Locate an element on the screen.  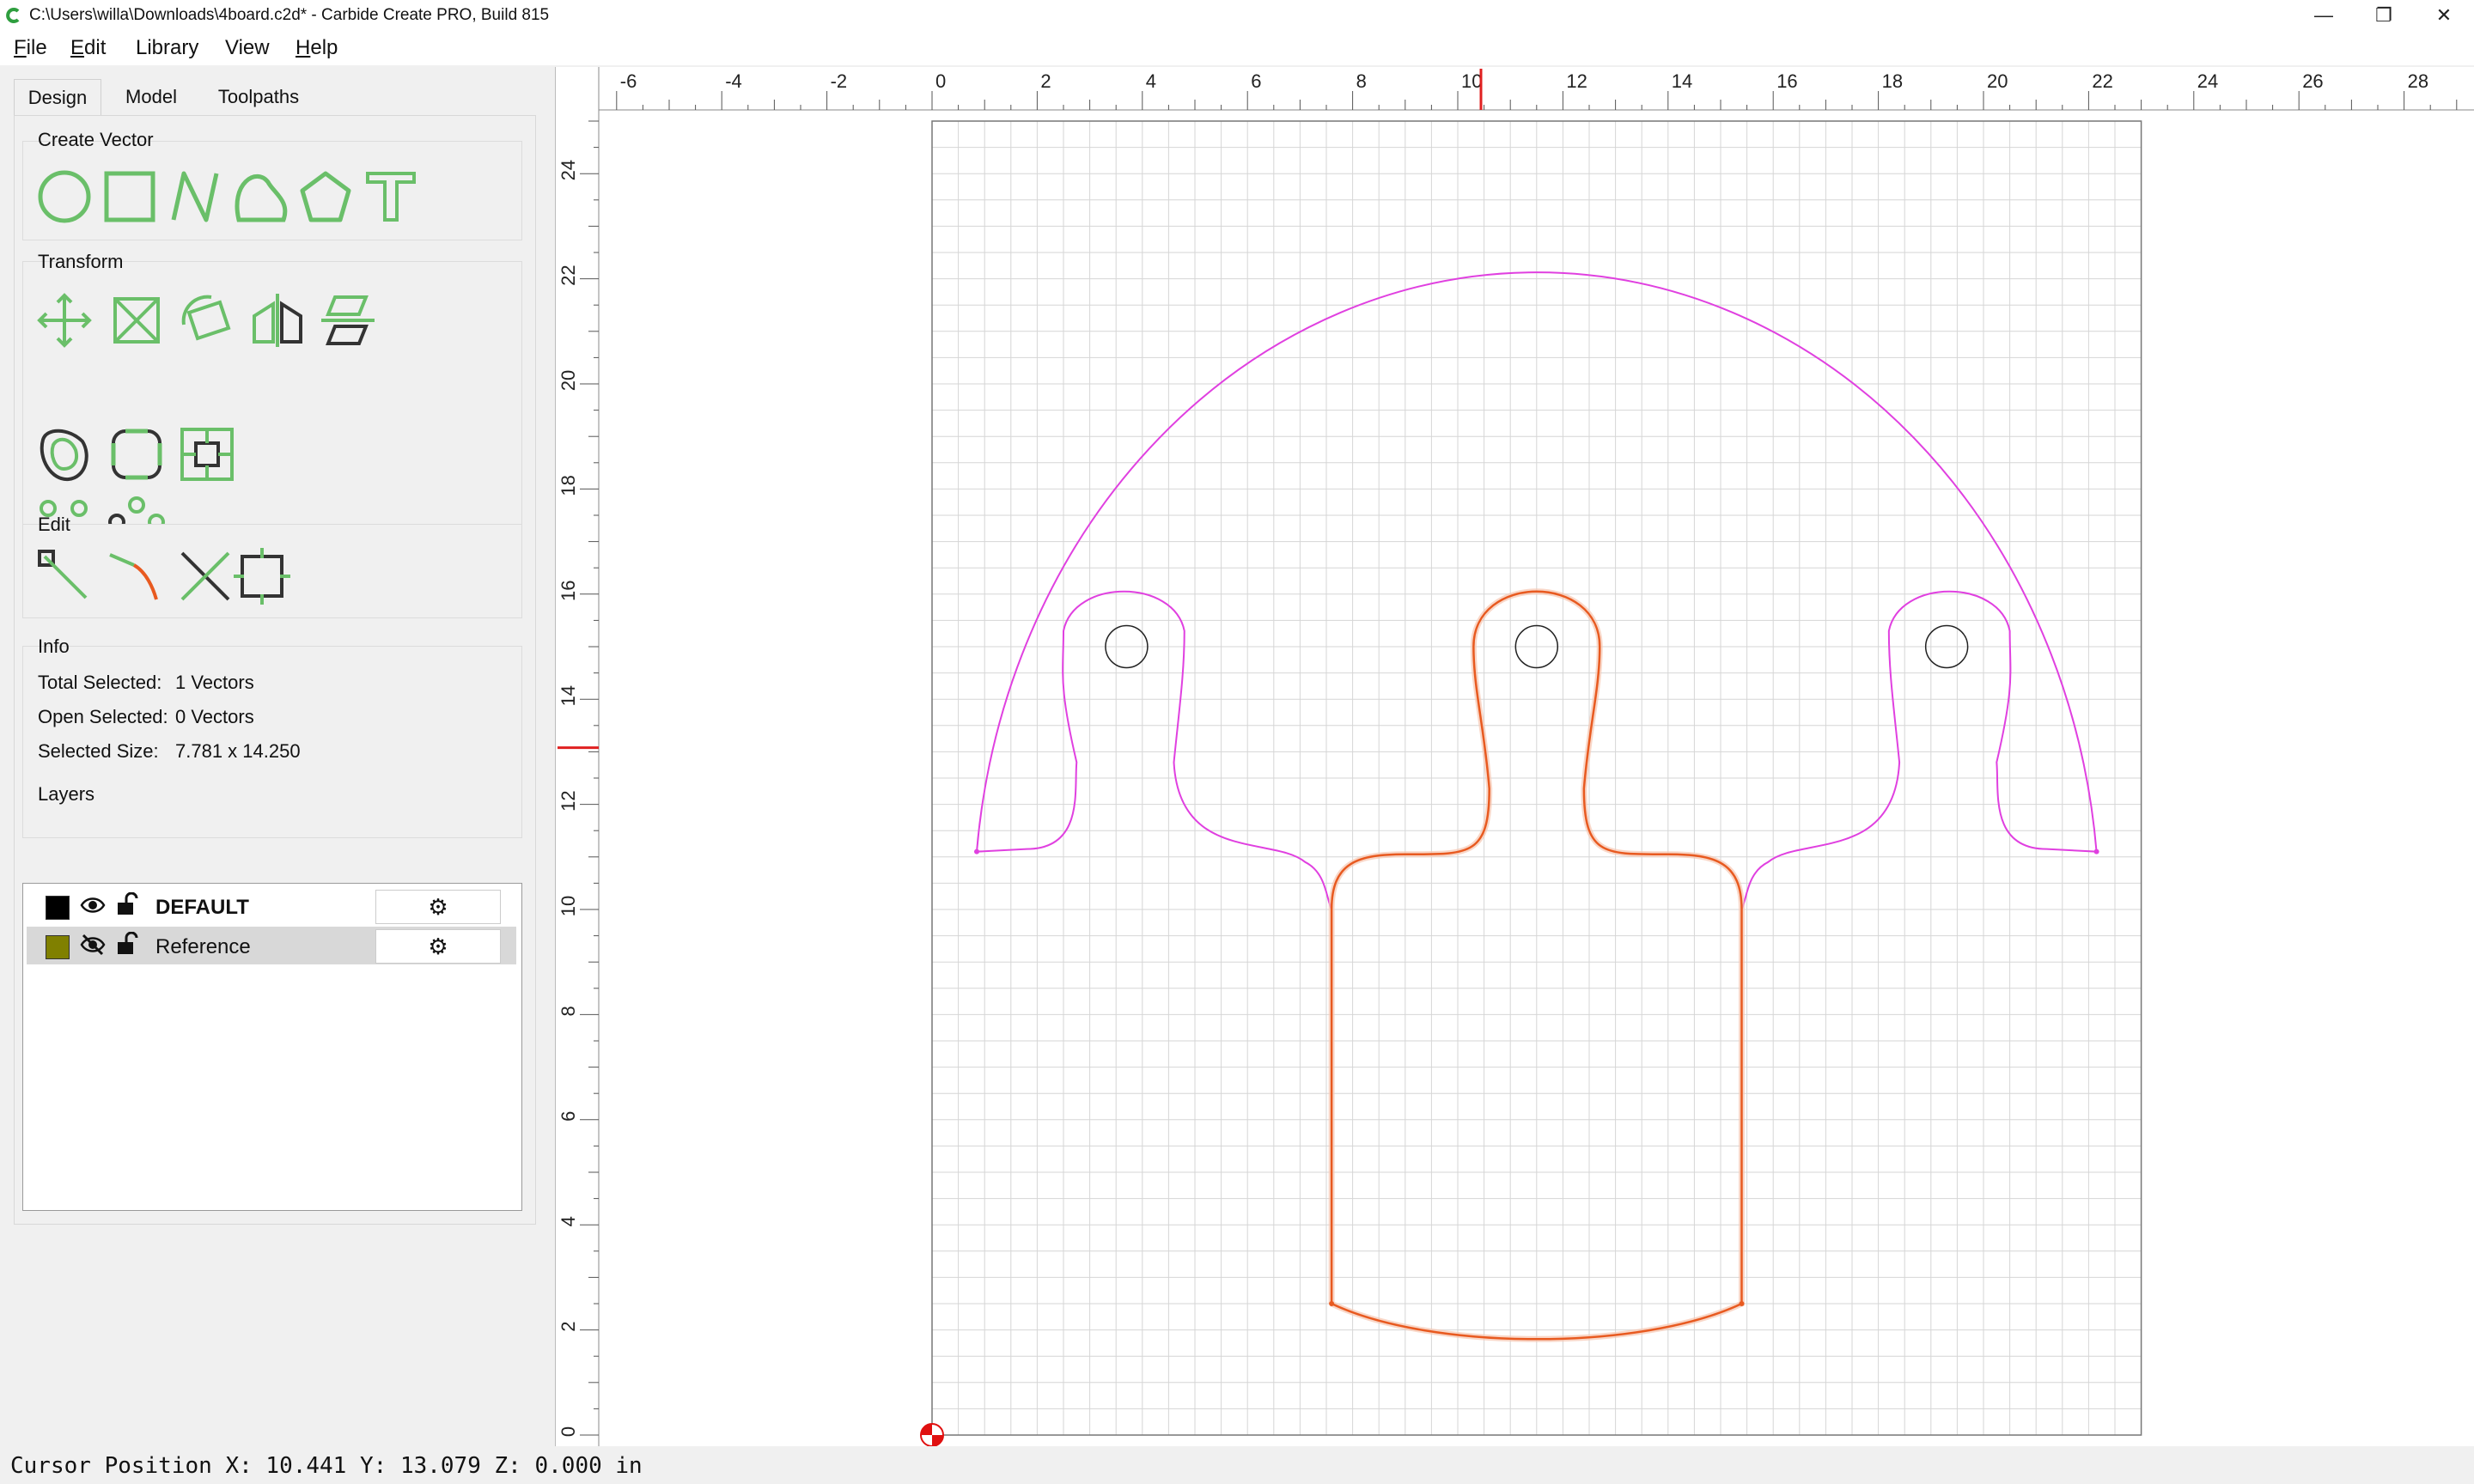
ruler-x-label: 20 is located at coordinates (1997, 81).